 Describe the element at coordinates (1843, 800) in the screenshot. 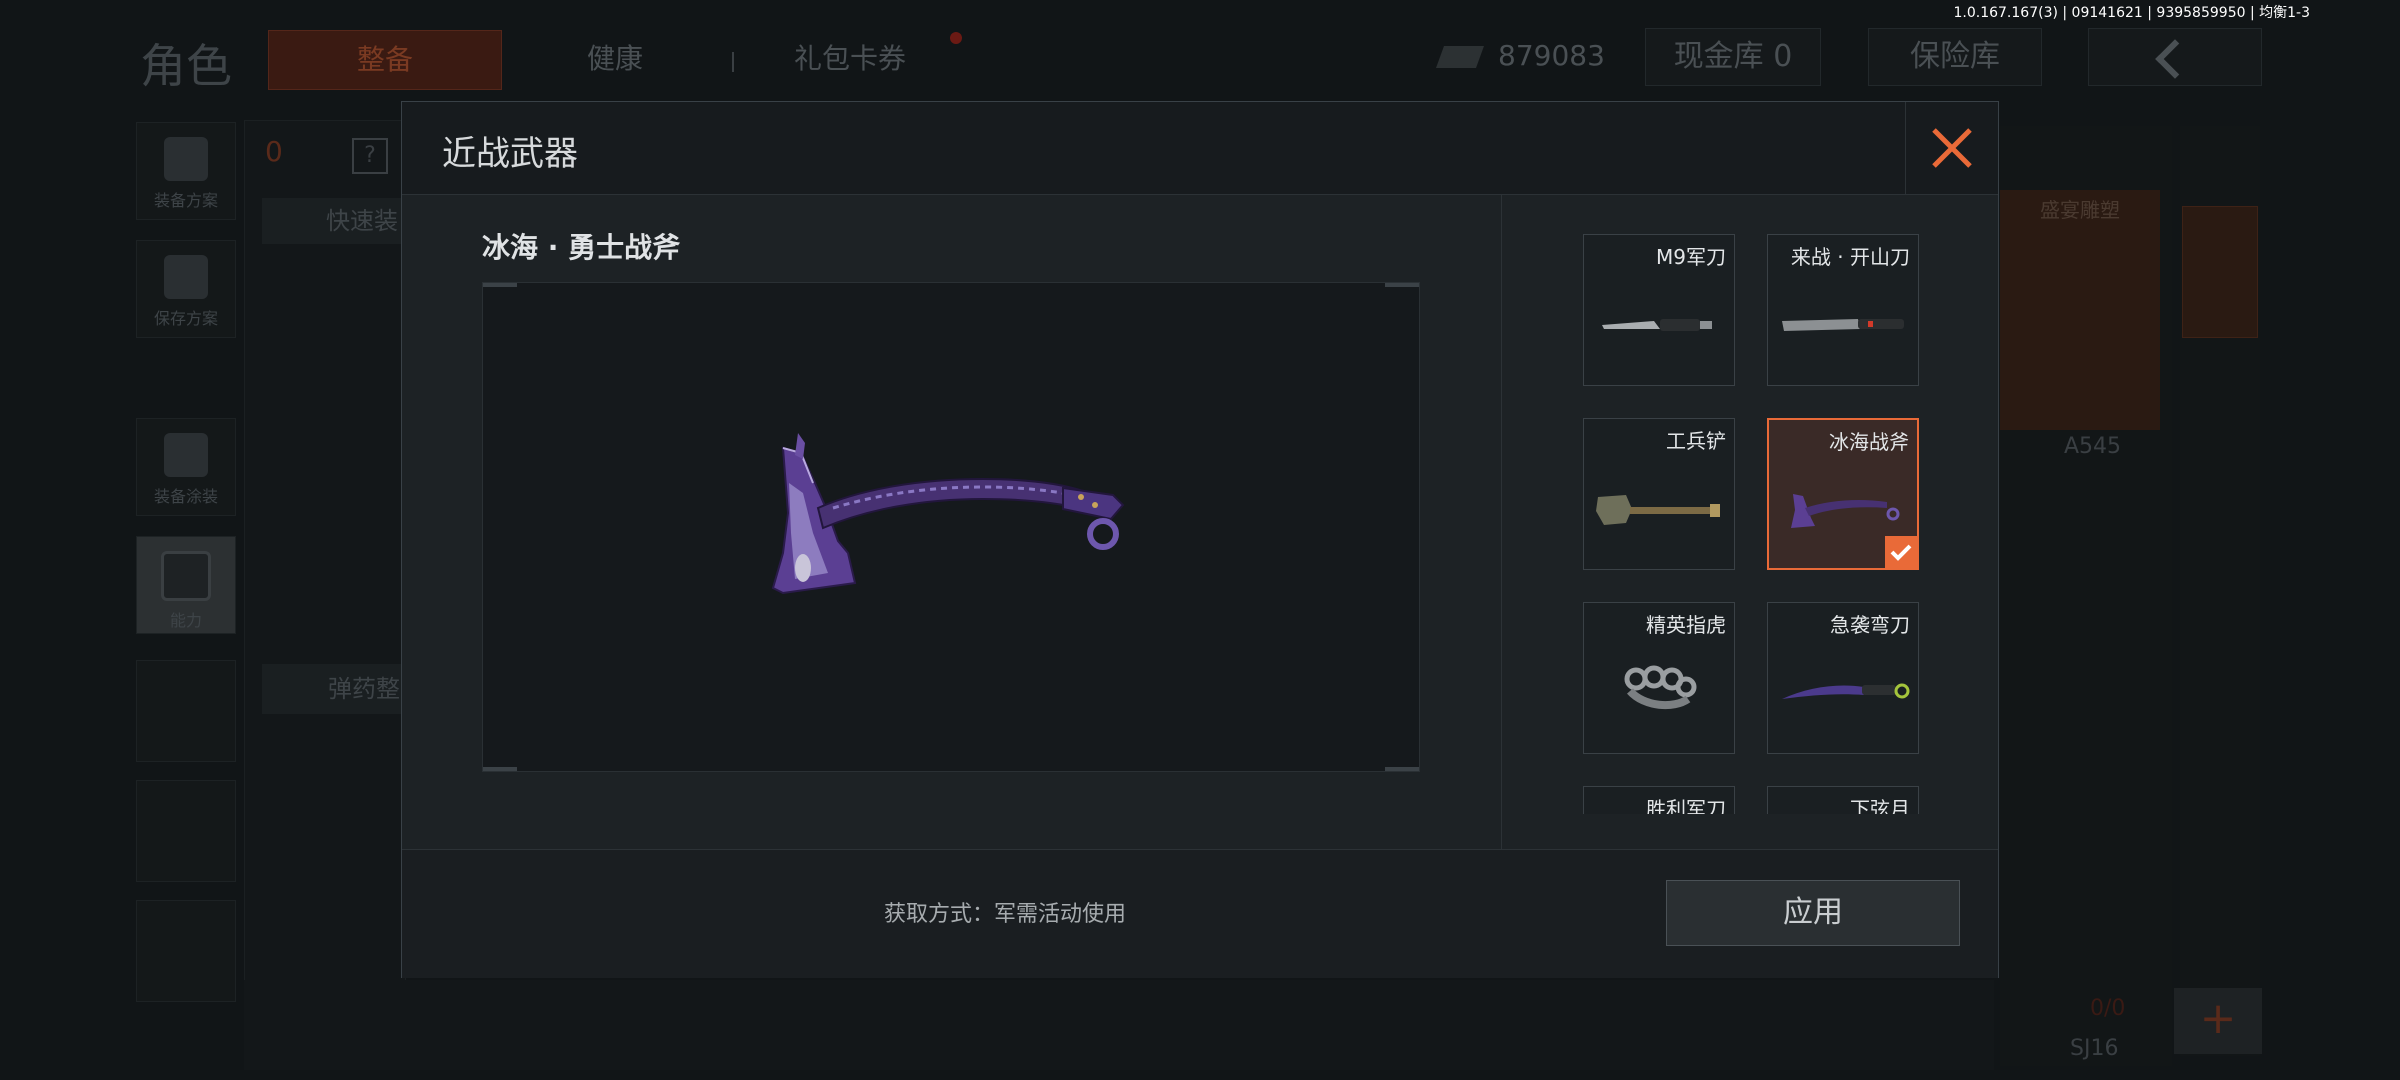

I see `weapon-item-crescent: 下弦月` at that location.